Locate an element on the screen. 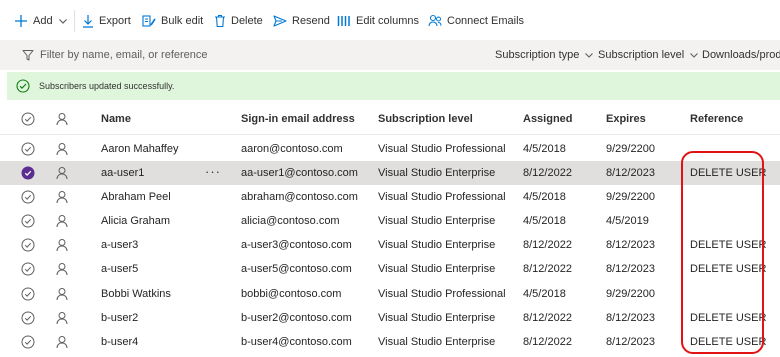 This screenshot has width=780, height=357. email-cell: abraham@contoso.com is located at coordinates (299, 197).